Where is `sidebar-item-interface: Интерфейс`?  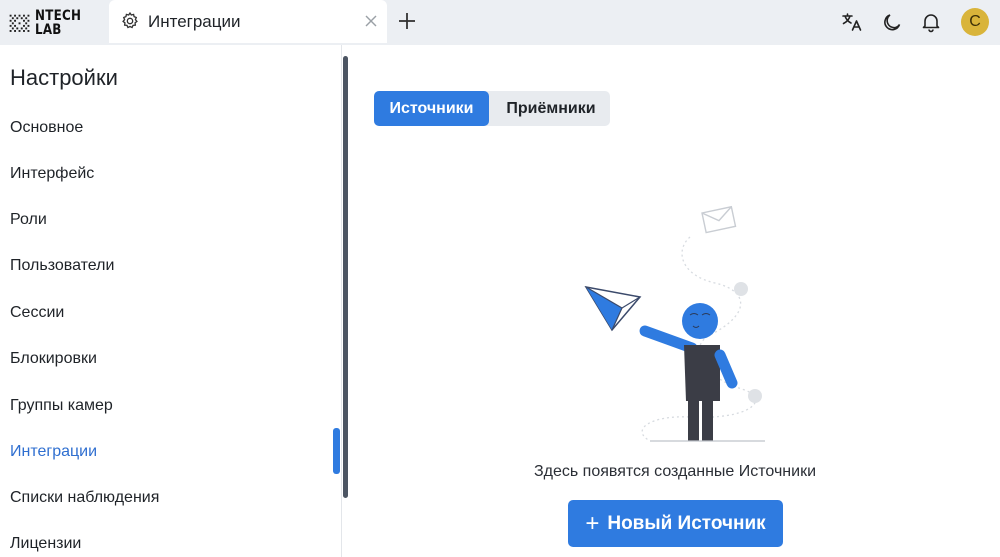
sidebar-item-interface: Интерфейс is located at coordinates (52, 174).